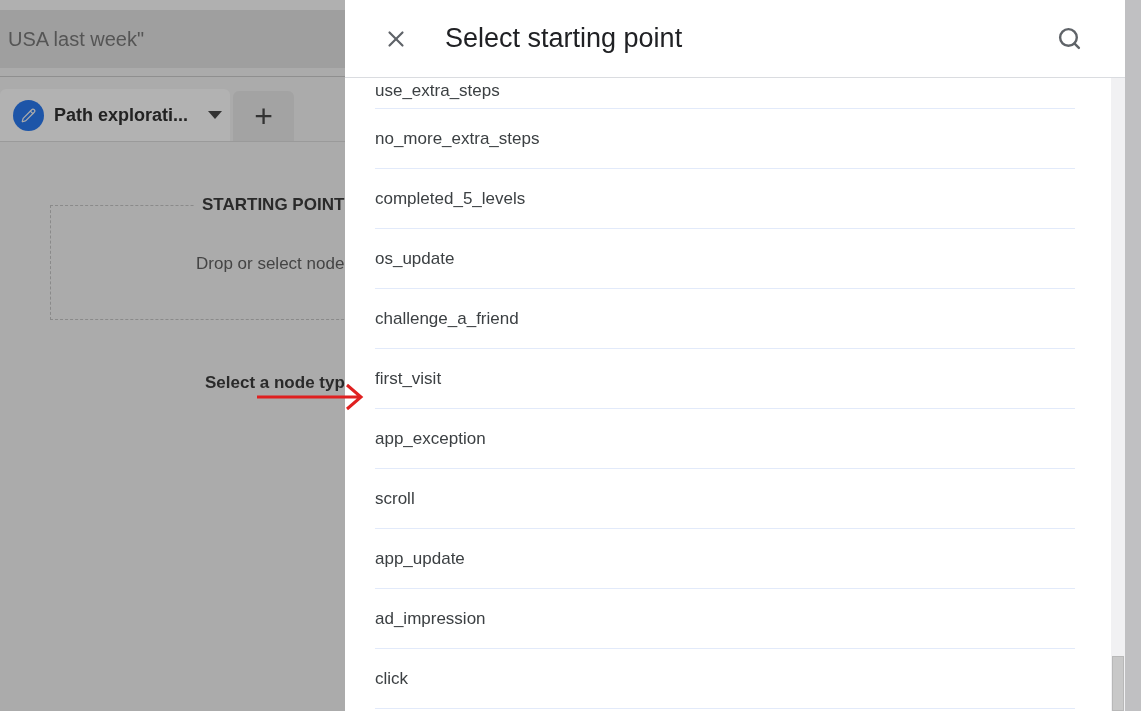 Image resolution: width=1141 pixels, height=711 pixels. I want to click on caret-icon, so click(215, 115).